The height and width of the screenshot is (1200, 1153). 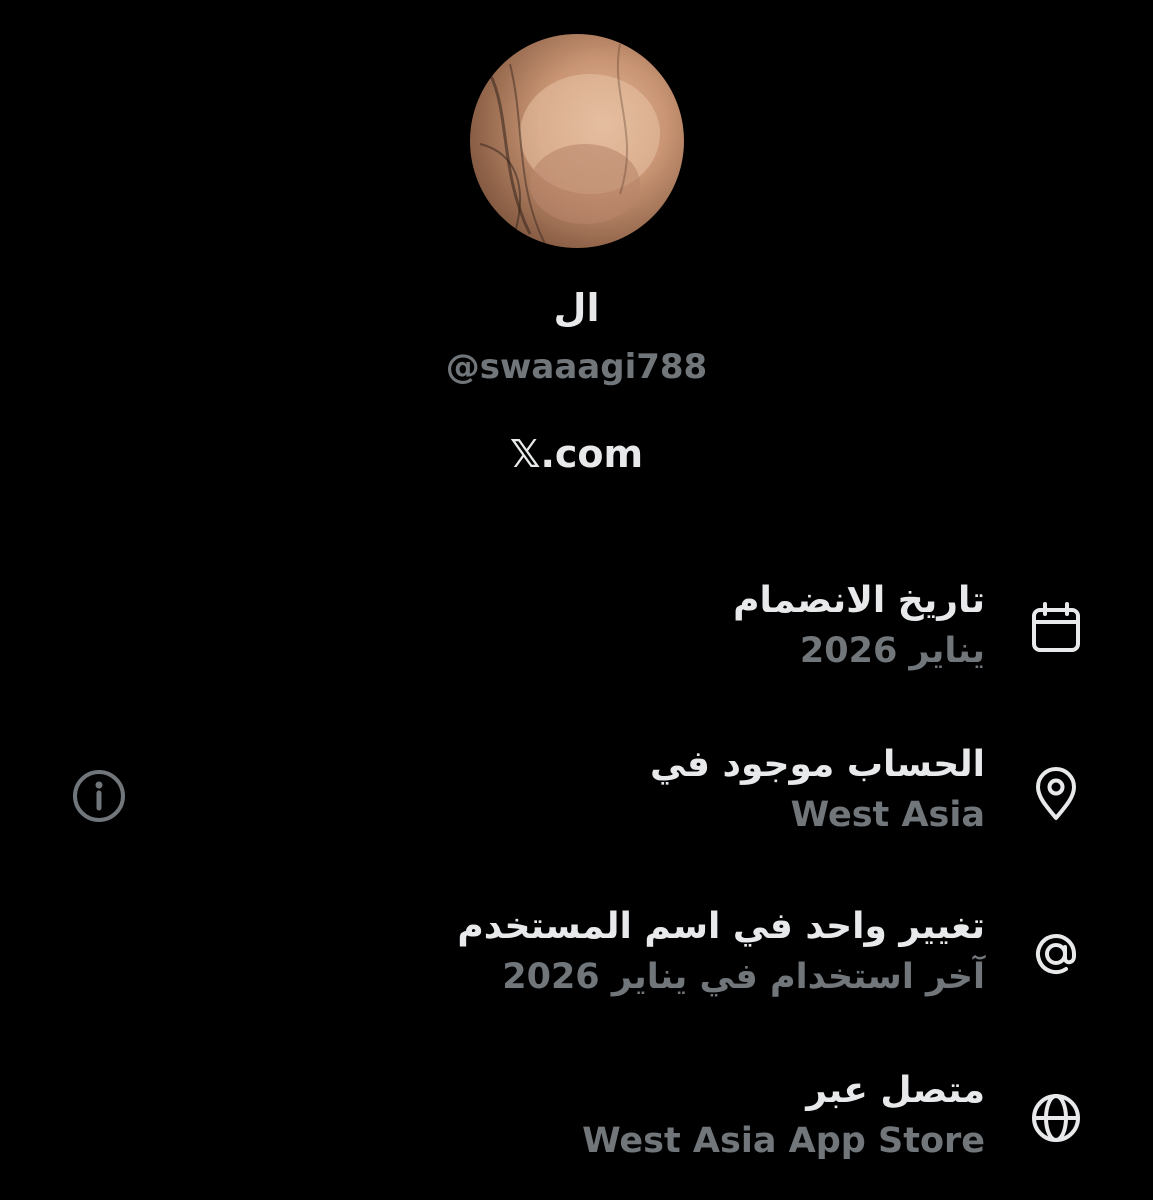 I want to click on username-handle: @swaaagi788, so click(x=576, y=367).